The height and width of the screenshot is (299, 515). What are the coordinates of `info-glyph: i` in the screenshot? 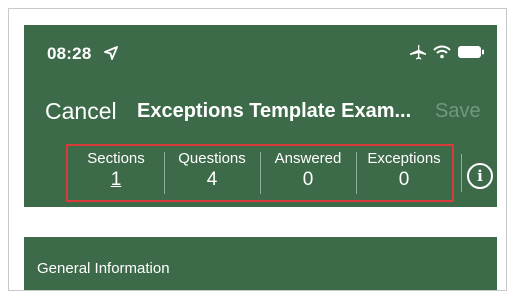 It's located at (480, 176).